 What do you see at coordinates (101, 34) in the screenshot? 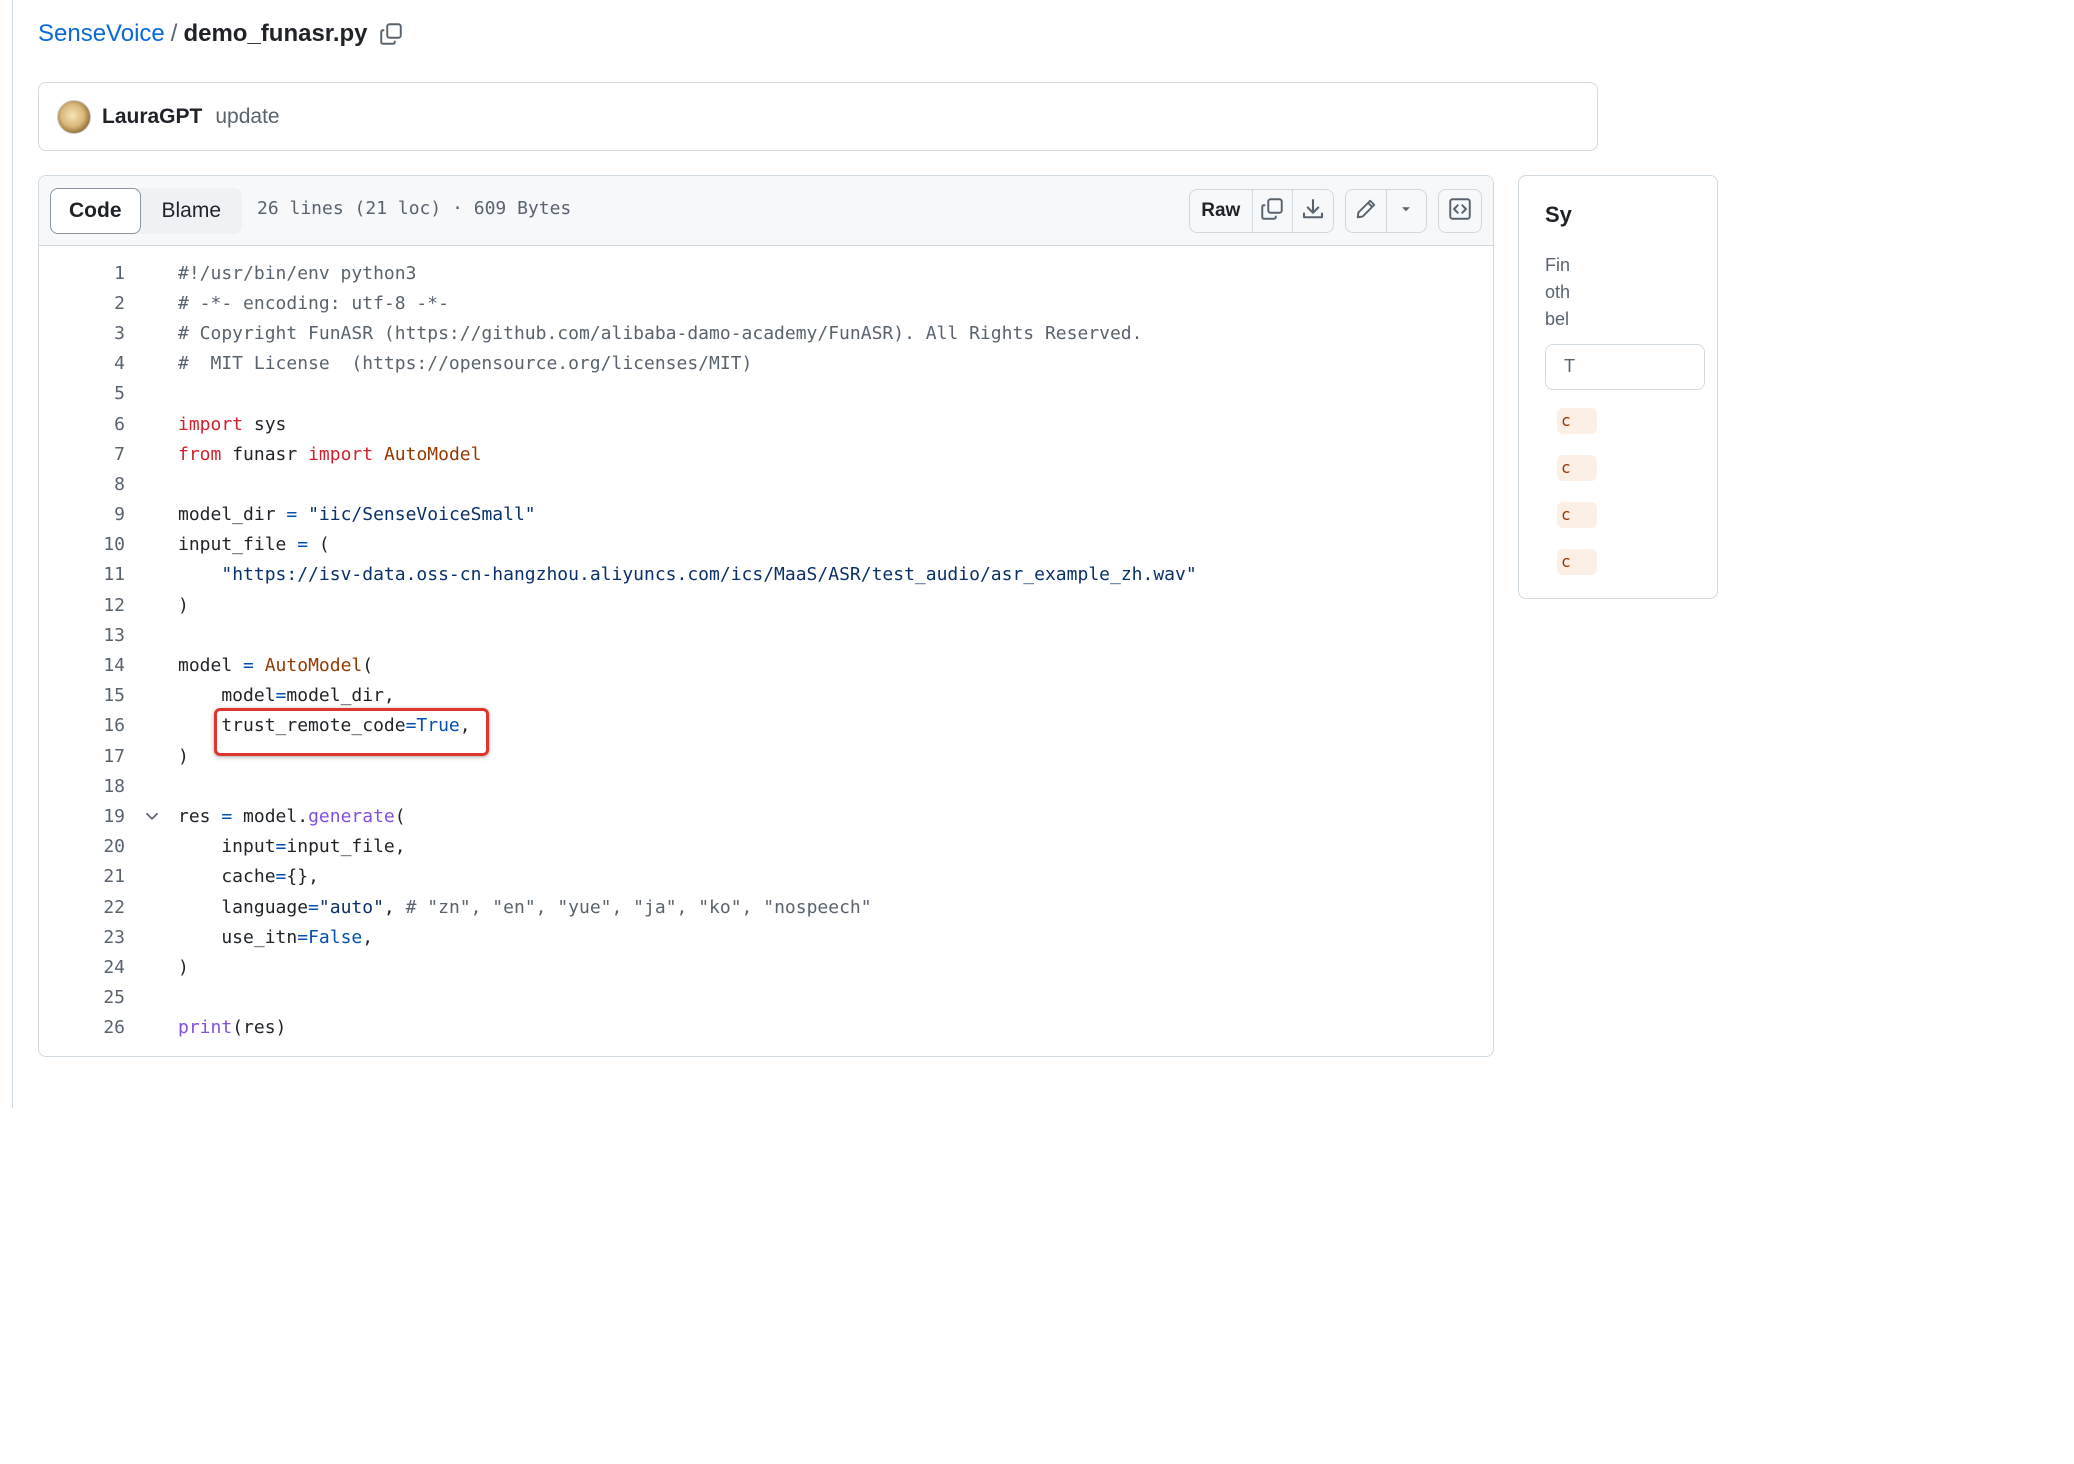
I see `breadcrumb-repo-link: SenseVoice` at bounding box center [101, 34].